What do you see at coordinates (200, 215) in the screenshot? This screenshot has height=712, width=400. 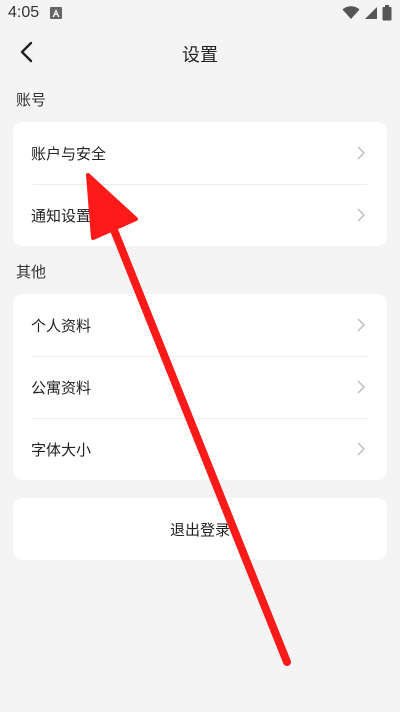 I see `settings-row-notifications: 通知设置` at bounding box center [200, 215].